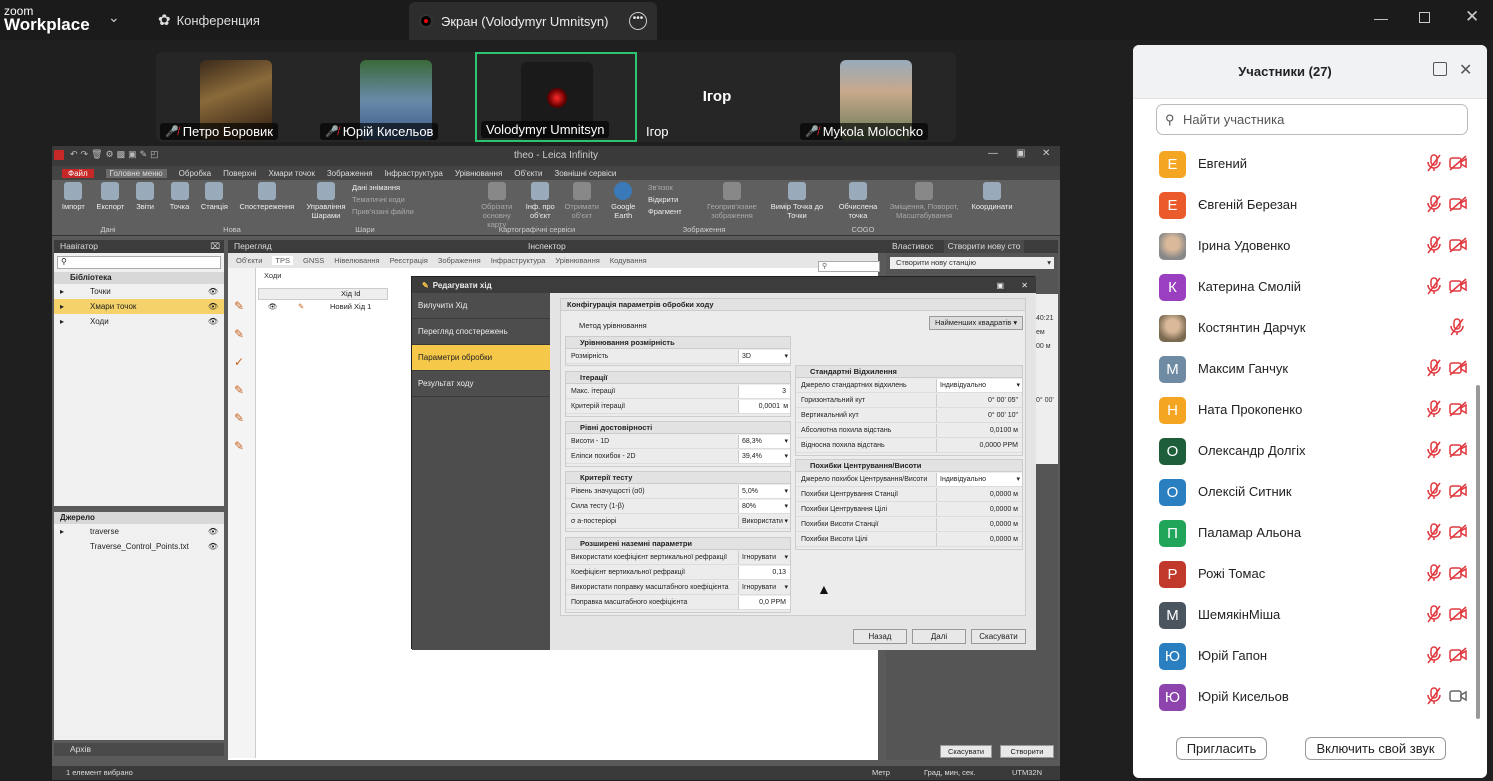  Describe the element at coordinates (481, 306) in the screenshot. I see `nav-delete-traverse: Вилучити Хід` at that location.